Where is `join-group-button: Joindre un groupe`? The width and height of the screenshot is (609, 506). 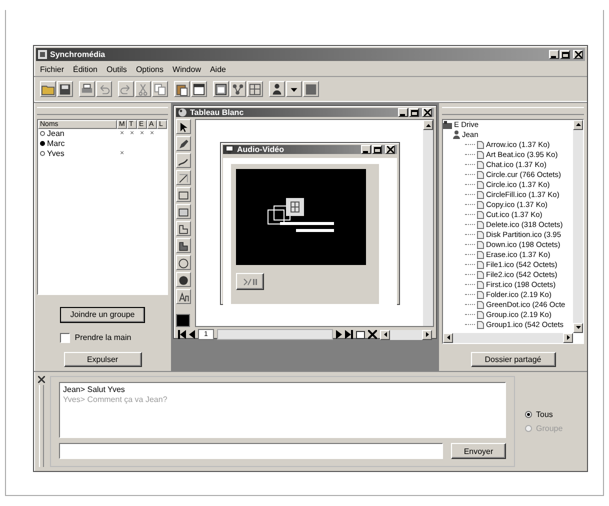 join-group-button: Joindre un groupe is located at coordinates (102, 315).